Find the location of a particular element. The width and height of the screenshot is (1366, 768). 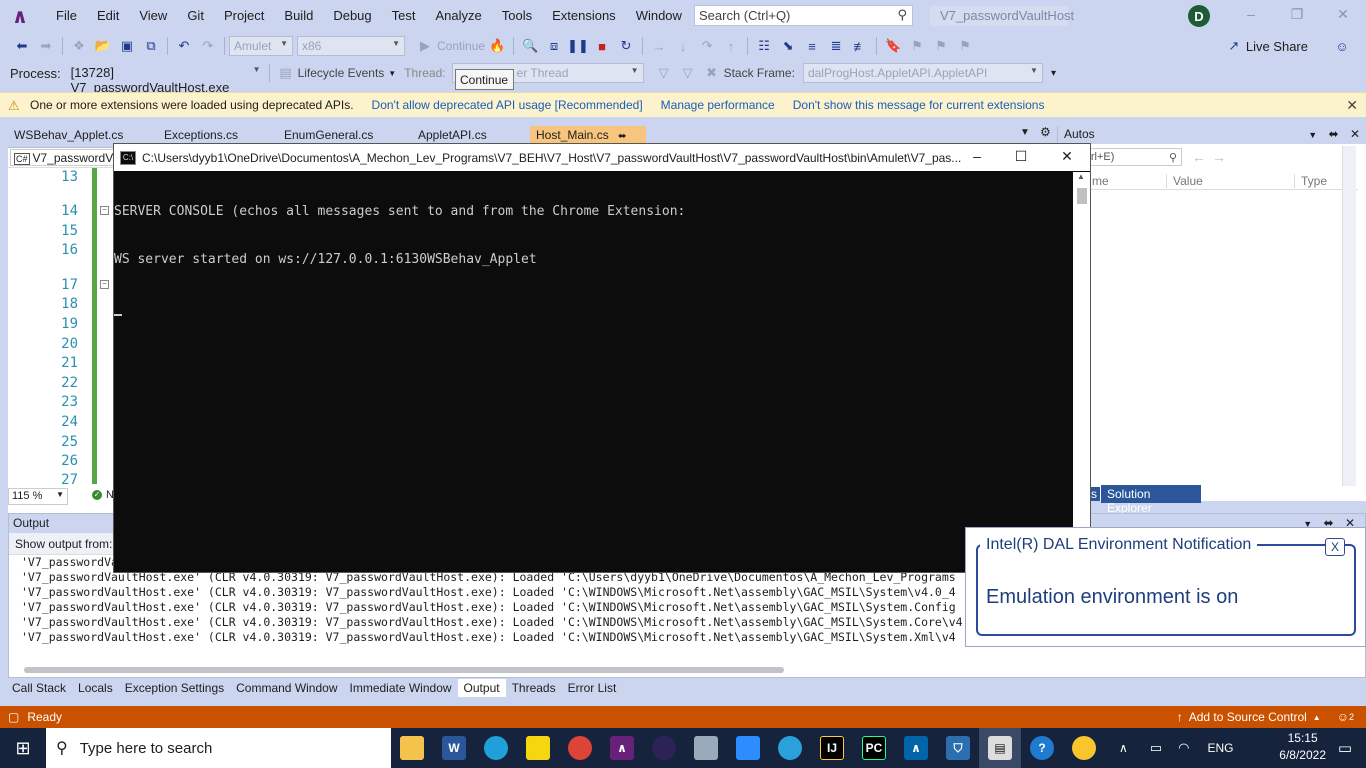

find-in-files-icon: 🔍 is located at coordinates (530, 46).